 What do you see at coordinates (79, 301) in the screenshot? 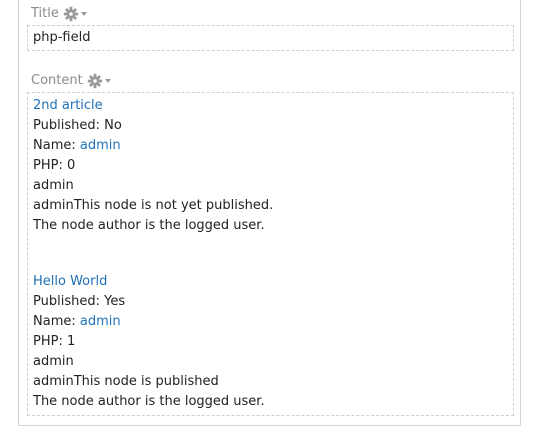
I see `published-status: Published: Yes` at bounding box center [79, 301].